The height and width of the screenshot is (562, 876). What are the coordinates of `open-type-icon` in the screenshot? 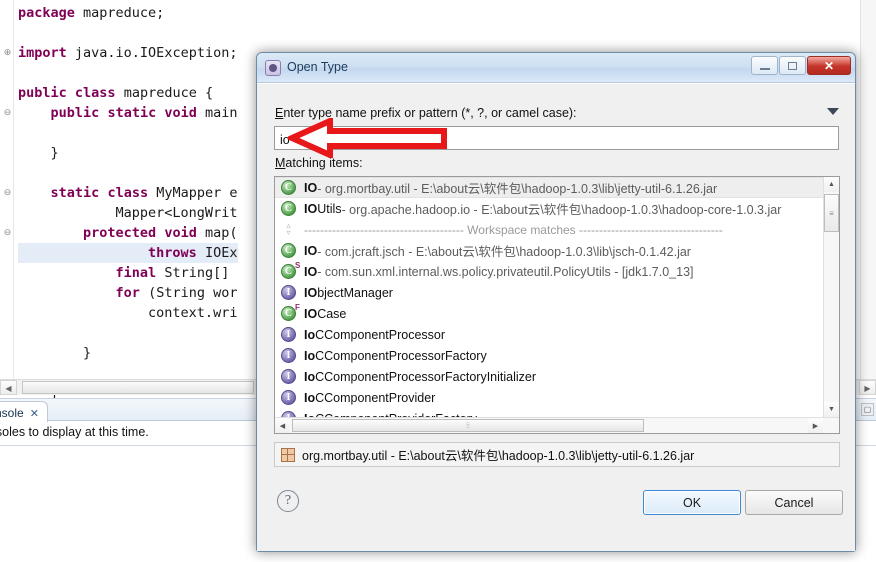 It's located at (273, 68).